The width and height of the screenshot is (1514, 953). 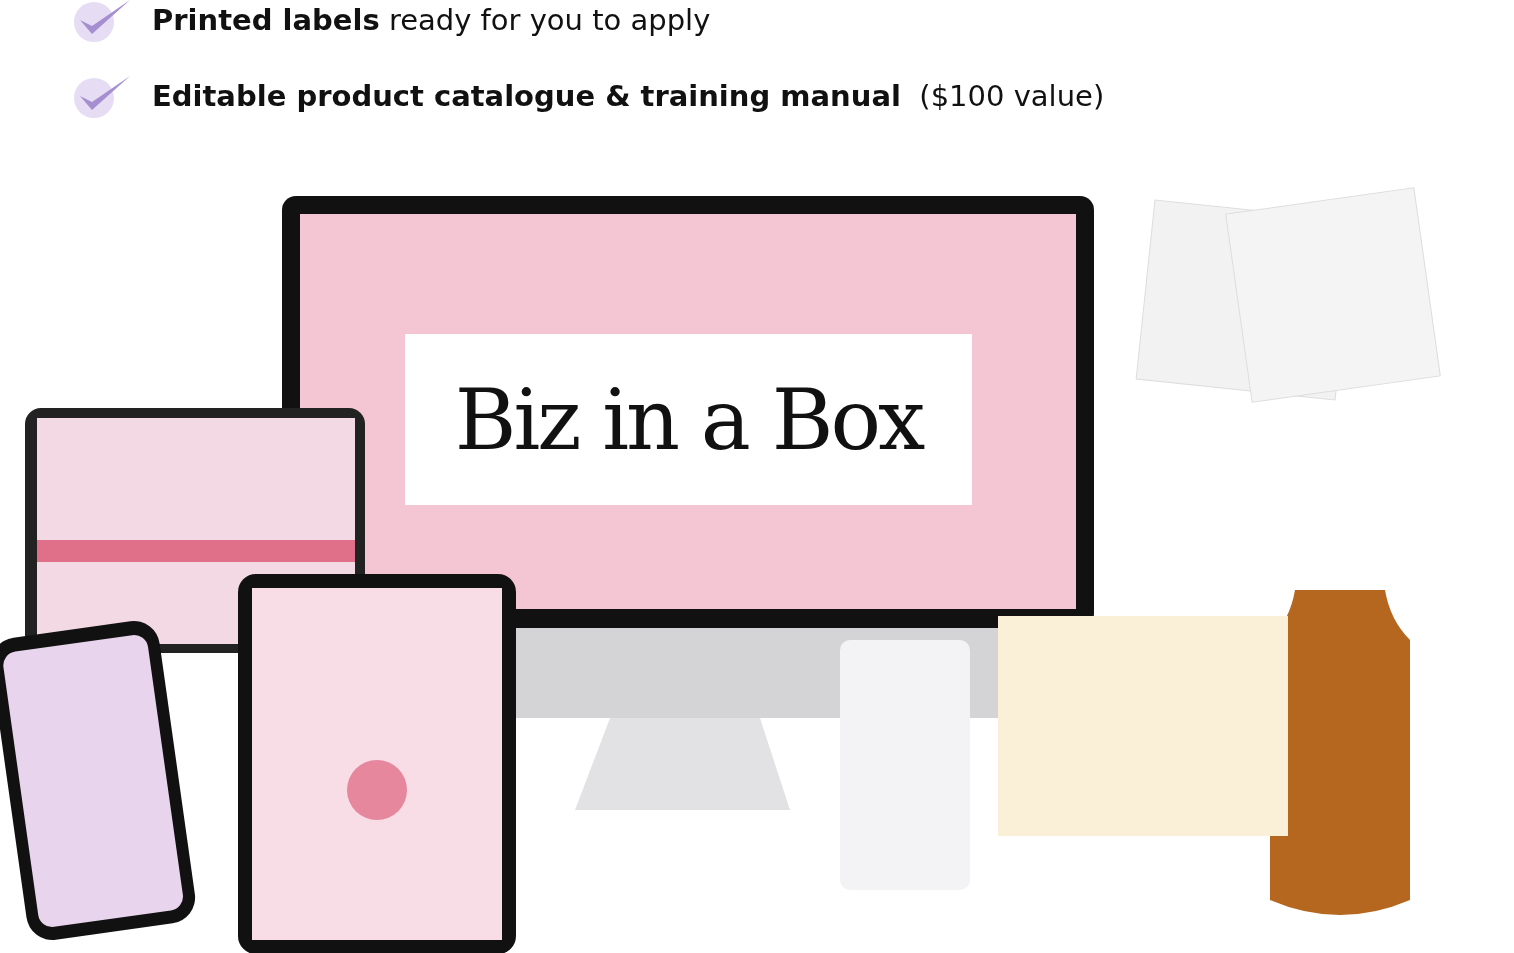 What do you see at coordinates (628, 96) in the screenshot?
I see `benefit-text: Editable product catalogue & training manual ($100 value)` at bounding box center [628, 96].